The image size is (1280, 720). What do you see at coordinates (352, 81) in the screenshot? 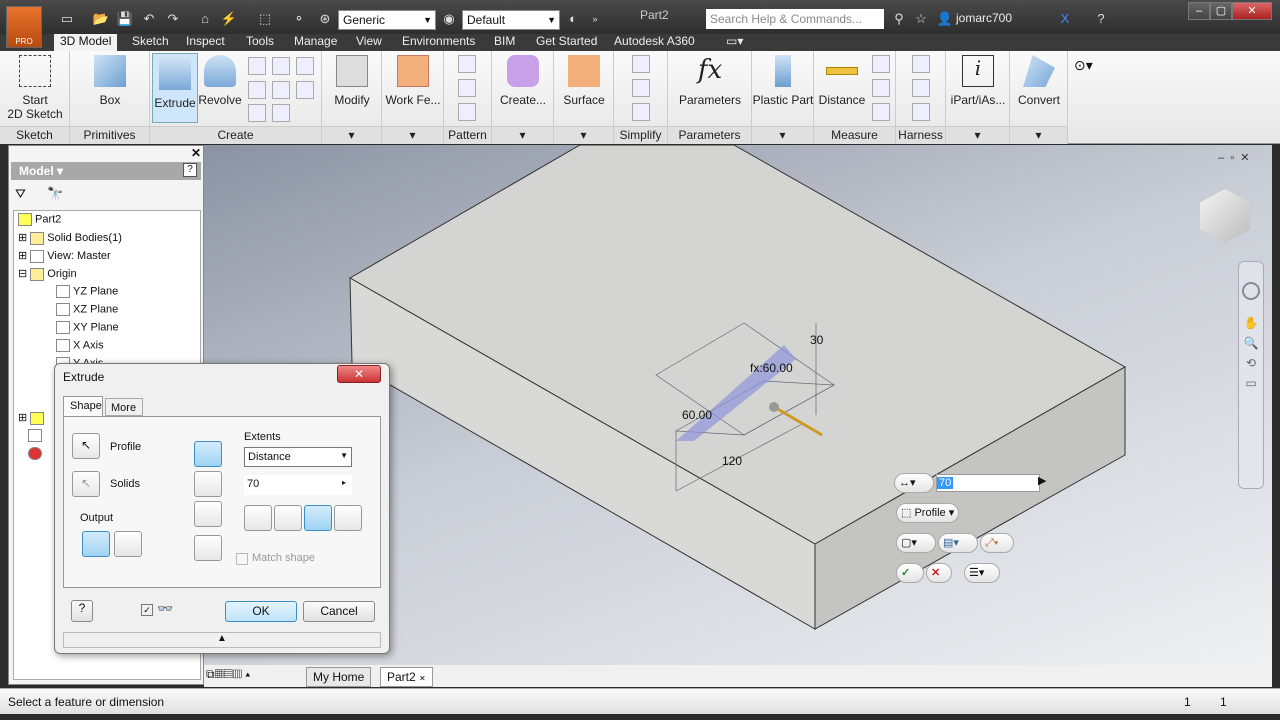
I see `modify-button: Modify` at bounding box center [352, 81].